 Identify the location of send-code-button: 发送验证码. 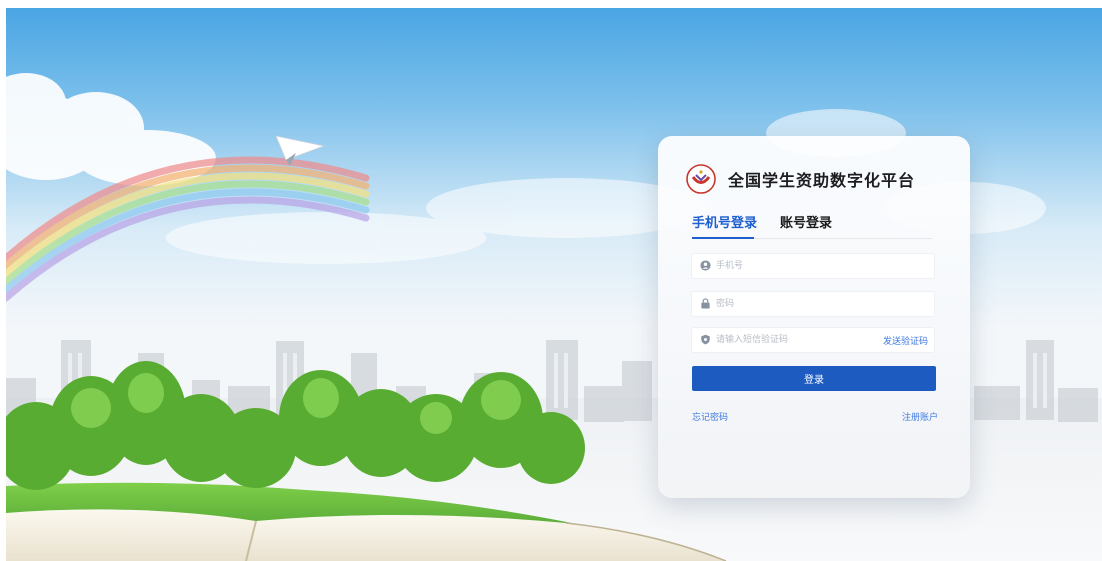
(905, 340).